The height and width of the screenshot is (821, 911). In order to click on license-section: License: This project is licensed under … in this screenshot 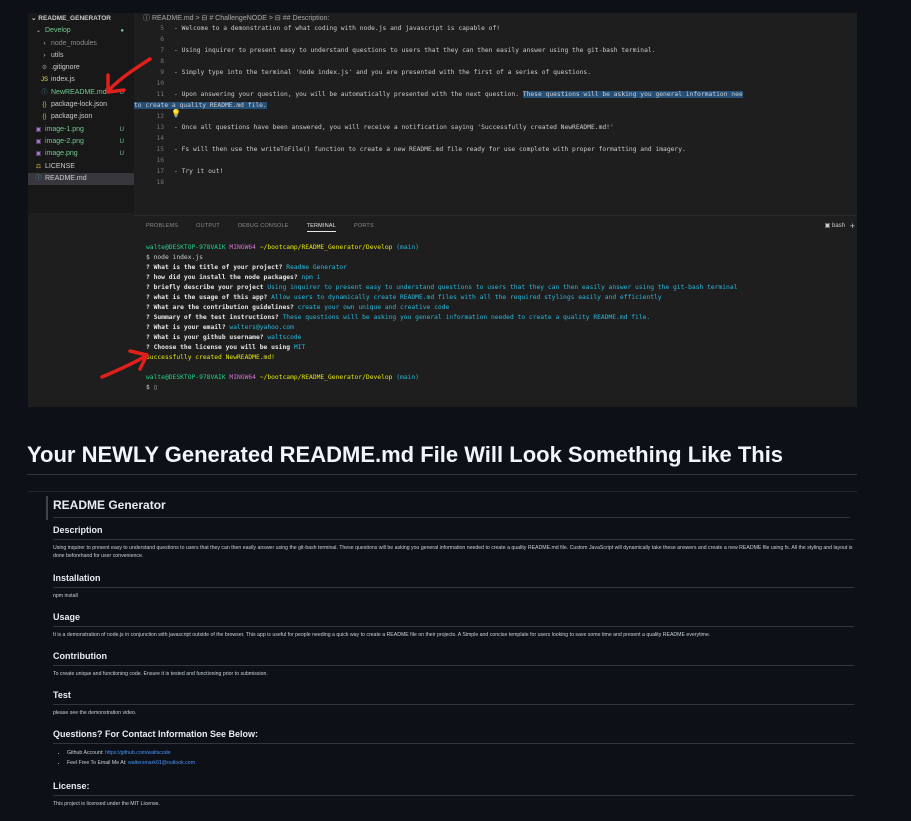, I will do `click(453, 793)`.